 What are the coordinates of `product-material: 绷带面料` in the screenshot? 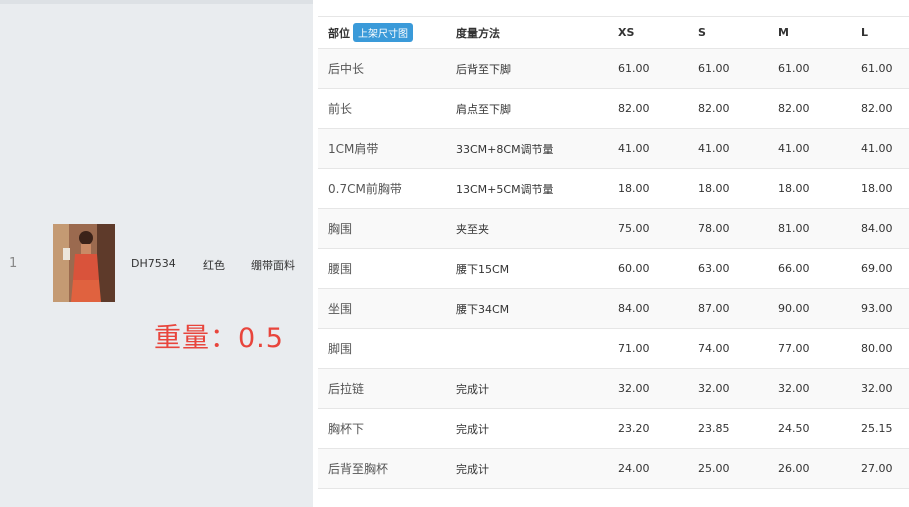 It's located at (273, 265).